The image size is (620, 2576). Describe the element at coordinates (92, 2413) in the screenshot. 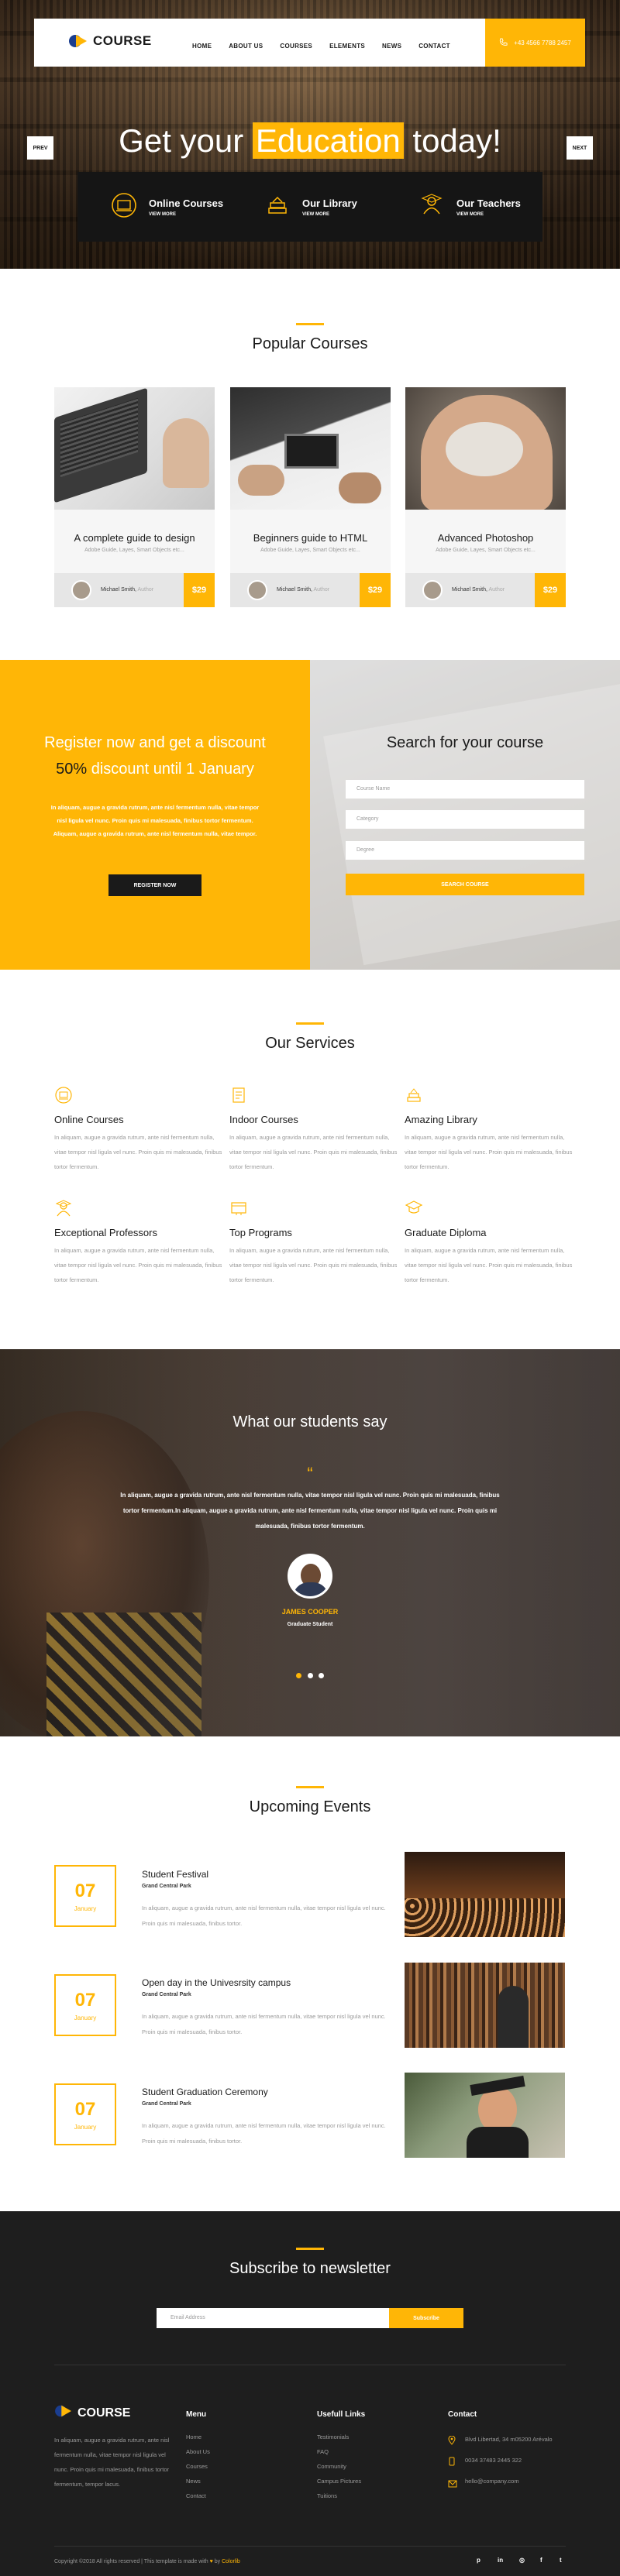

I see `footer-logo: COURSE` at that location.